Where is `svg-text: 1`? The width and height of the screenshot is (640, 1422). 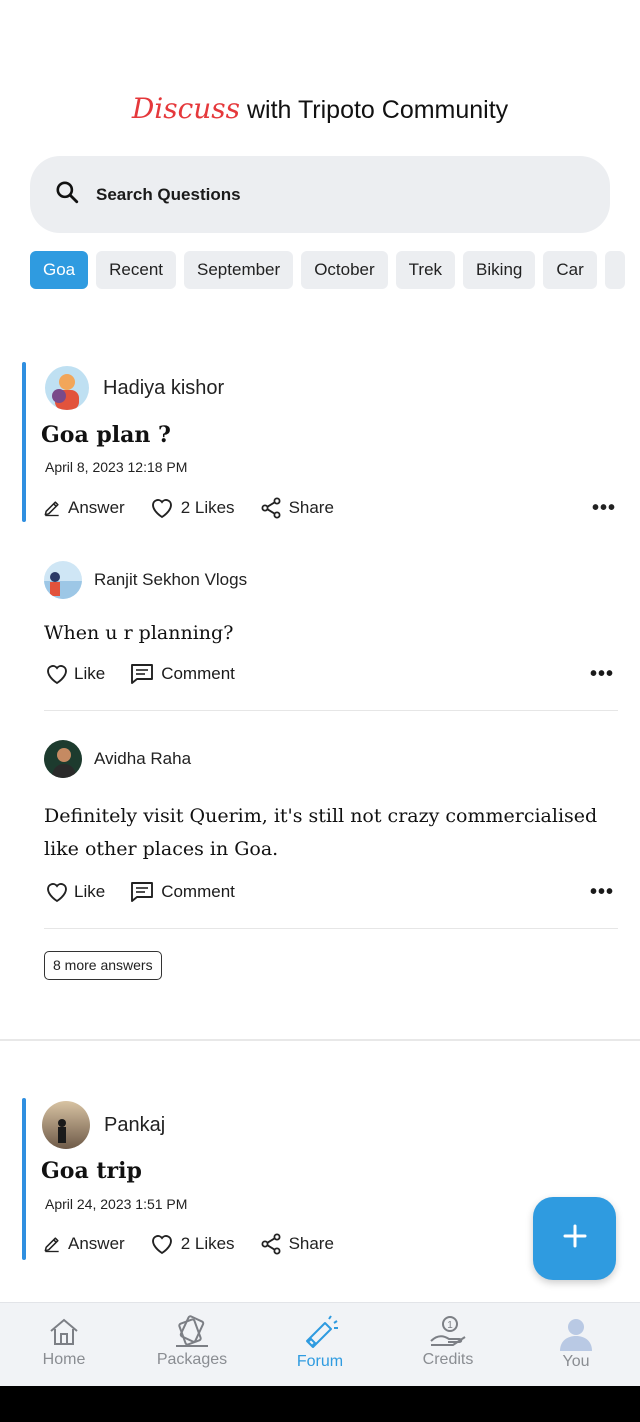
svg-text: 1 is located at coordinates (450, 1325).